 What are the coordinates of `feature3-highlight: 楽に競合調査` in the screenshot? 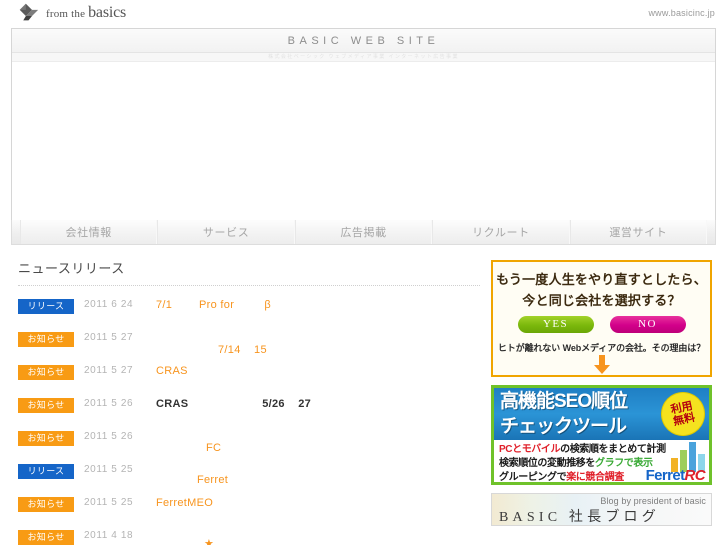 It's located at (595, 477).